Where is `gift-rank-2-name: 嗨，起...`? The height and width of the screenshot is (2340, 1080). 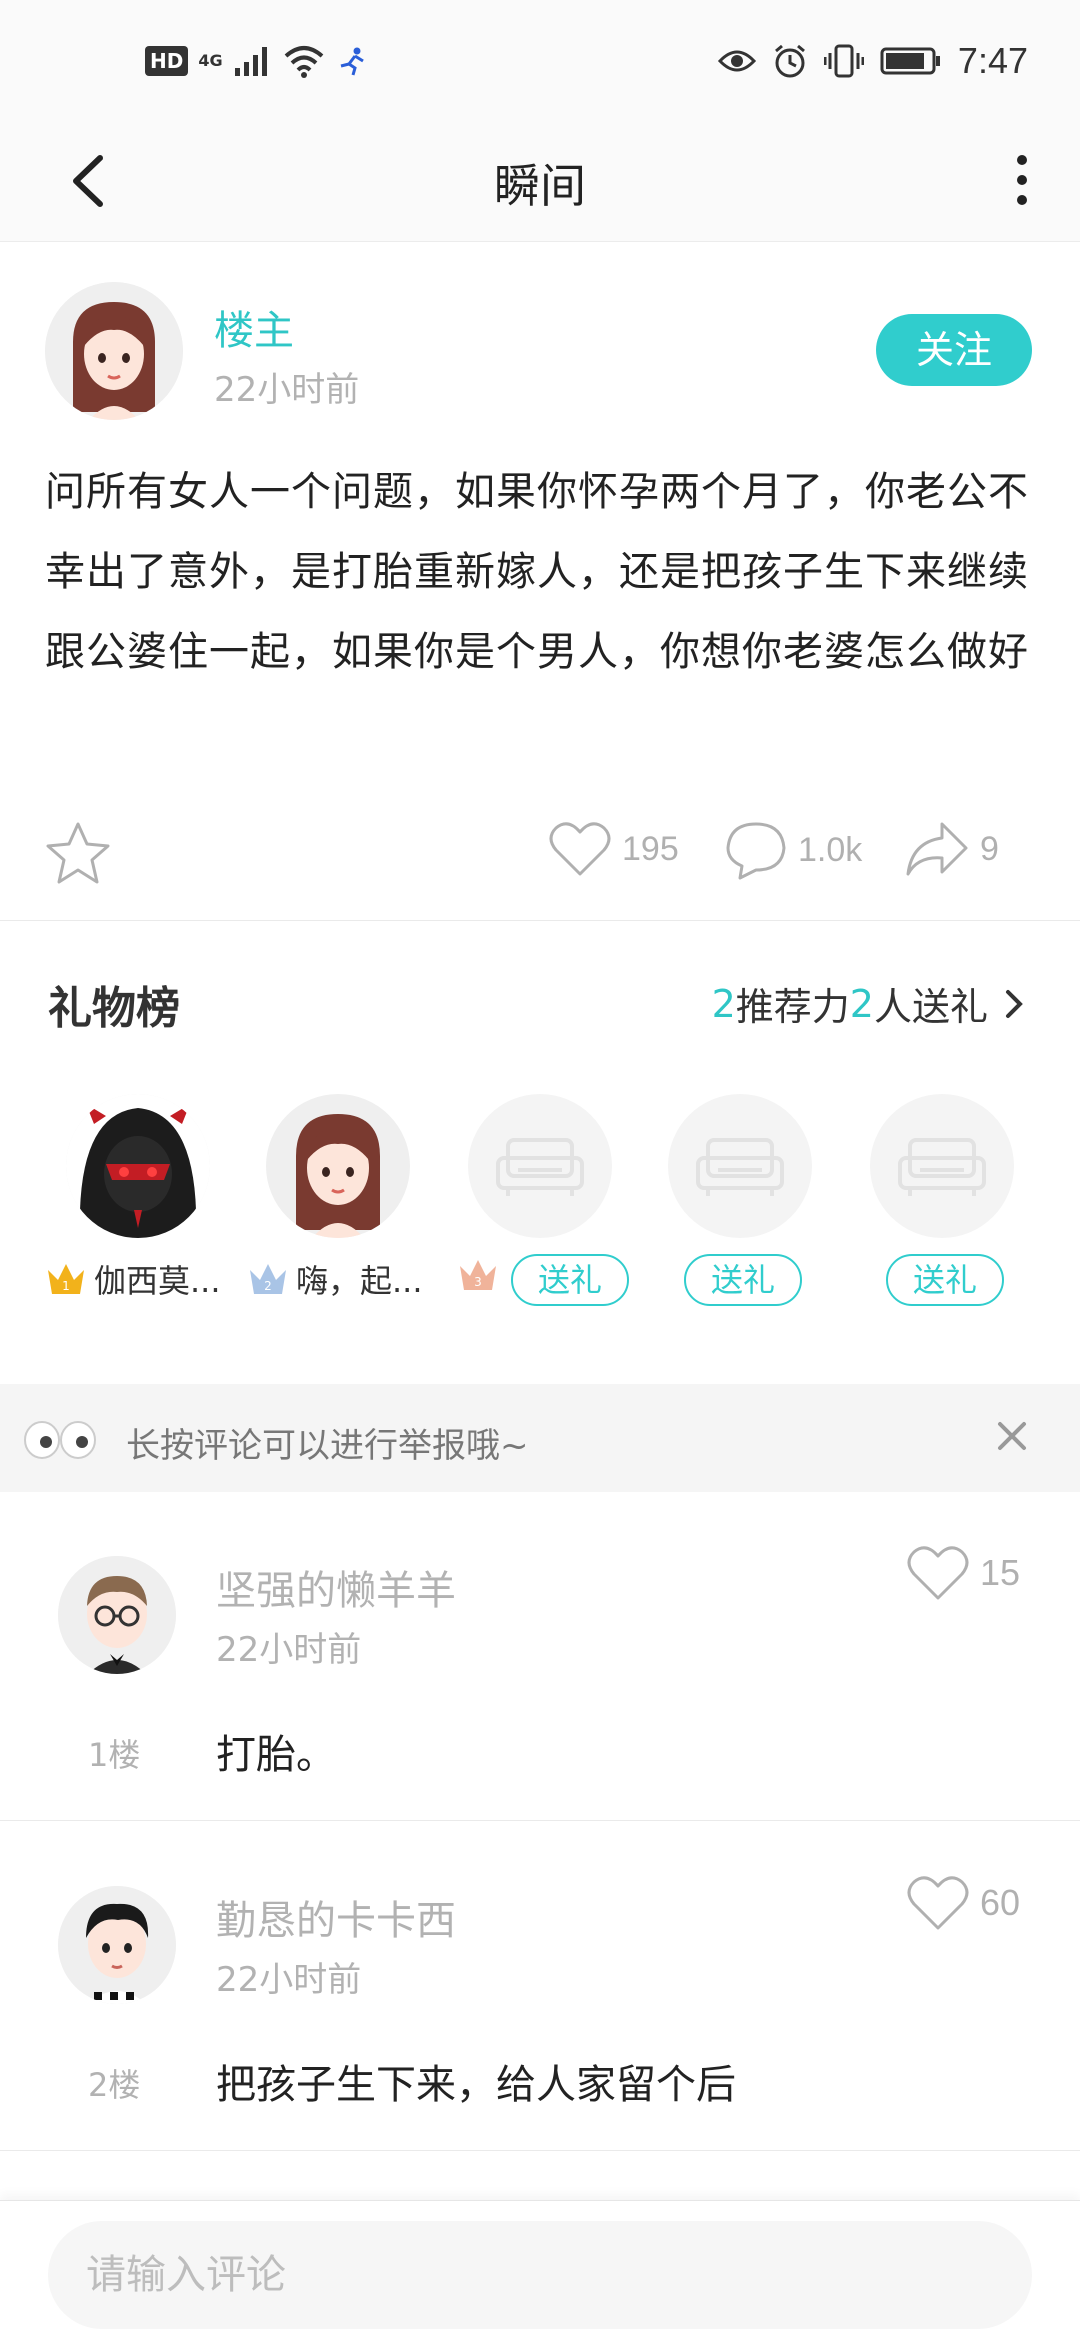
gift-rank-2-name: 嗨，起... is located at coordinates (359, 1281).